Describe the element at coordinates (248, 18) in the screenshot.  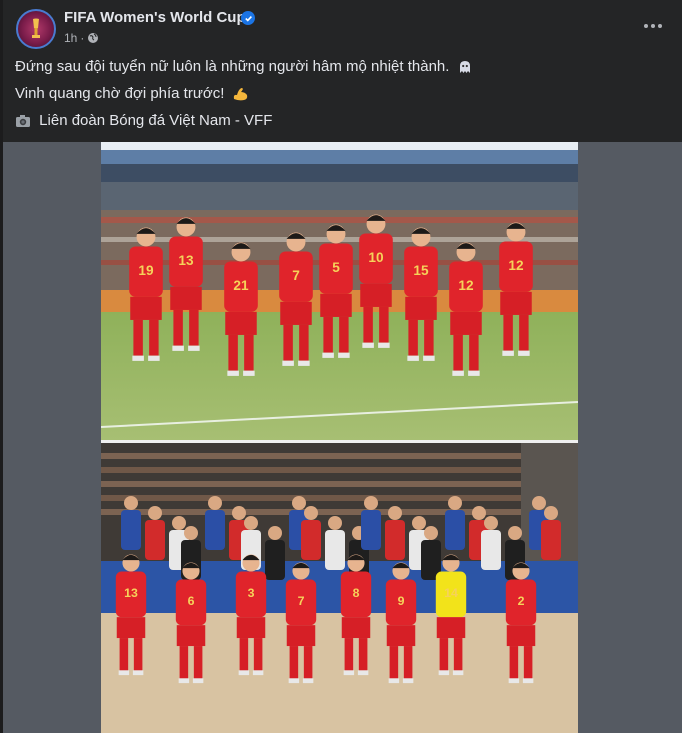
I see `verified-badge-icon` at that location.